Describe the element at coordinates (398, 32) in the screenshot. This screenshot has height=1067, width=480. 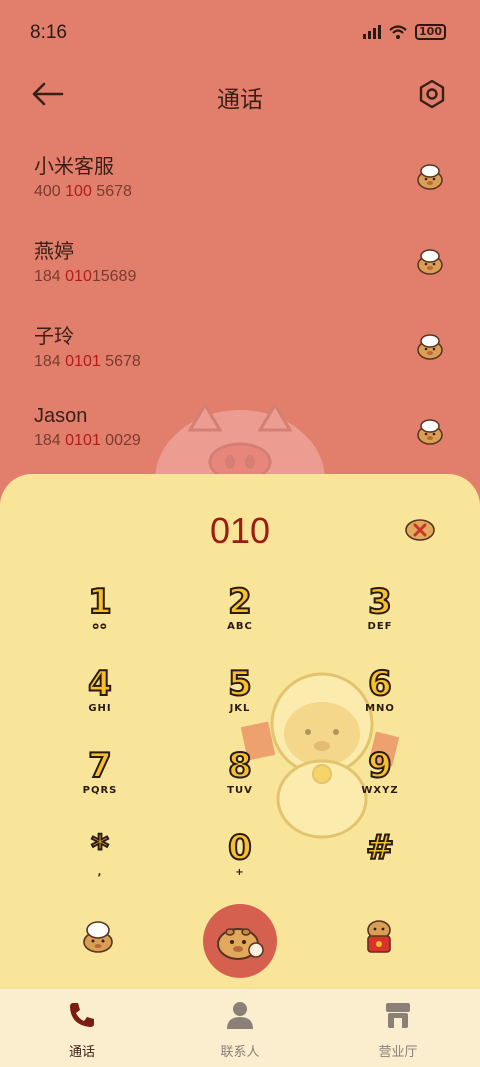
I see `wifi-icon` at that location.